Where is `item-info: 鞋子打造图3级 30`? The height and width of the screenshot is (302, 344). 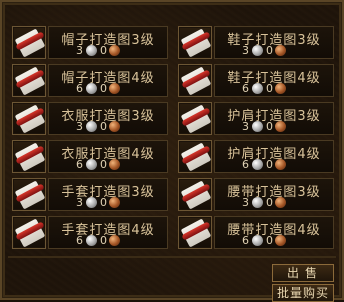
item-info: 鞋子打造图3级 30 is located at coordinates (274, 42).